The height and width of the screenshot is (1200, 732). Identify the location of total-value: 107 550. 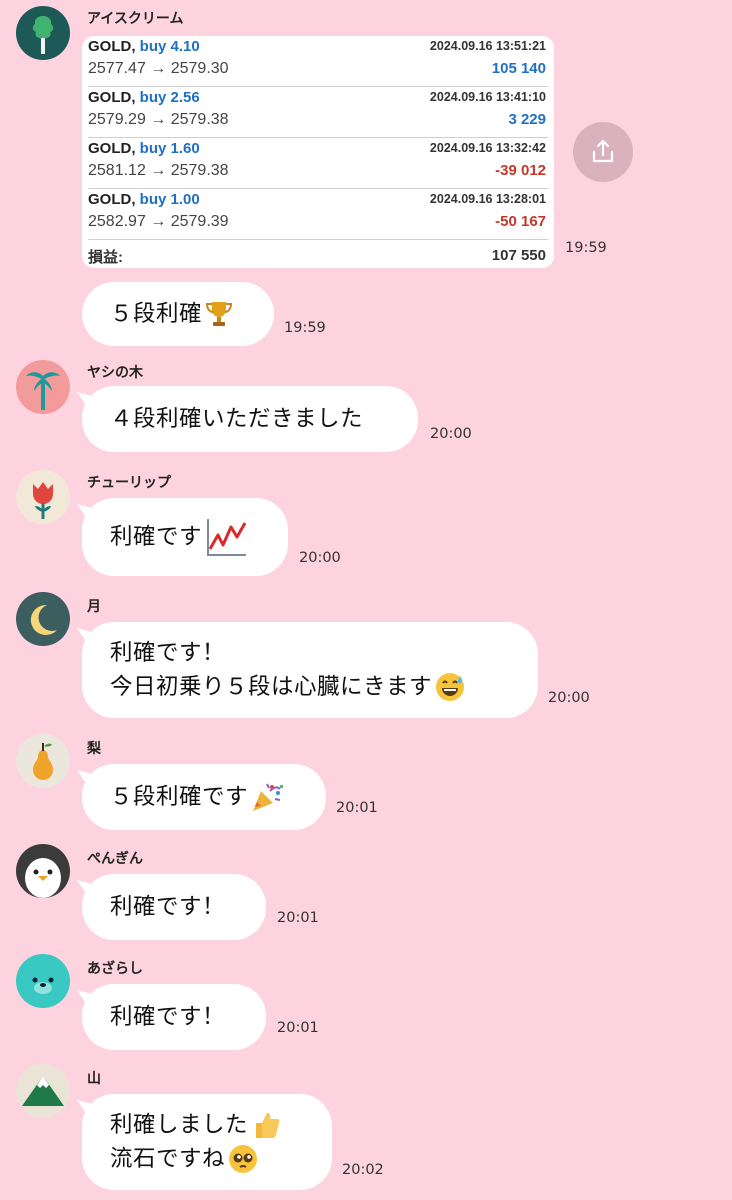
(518, 255).